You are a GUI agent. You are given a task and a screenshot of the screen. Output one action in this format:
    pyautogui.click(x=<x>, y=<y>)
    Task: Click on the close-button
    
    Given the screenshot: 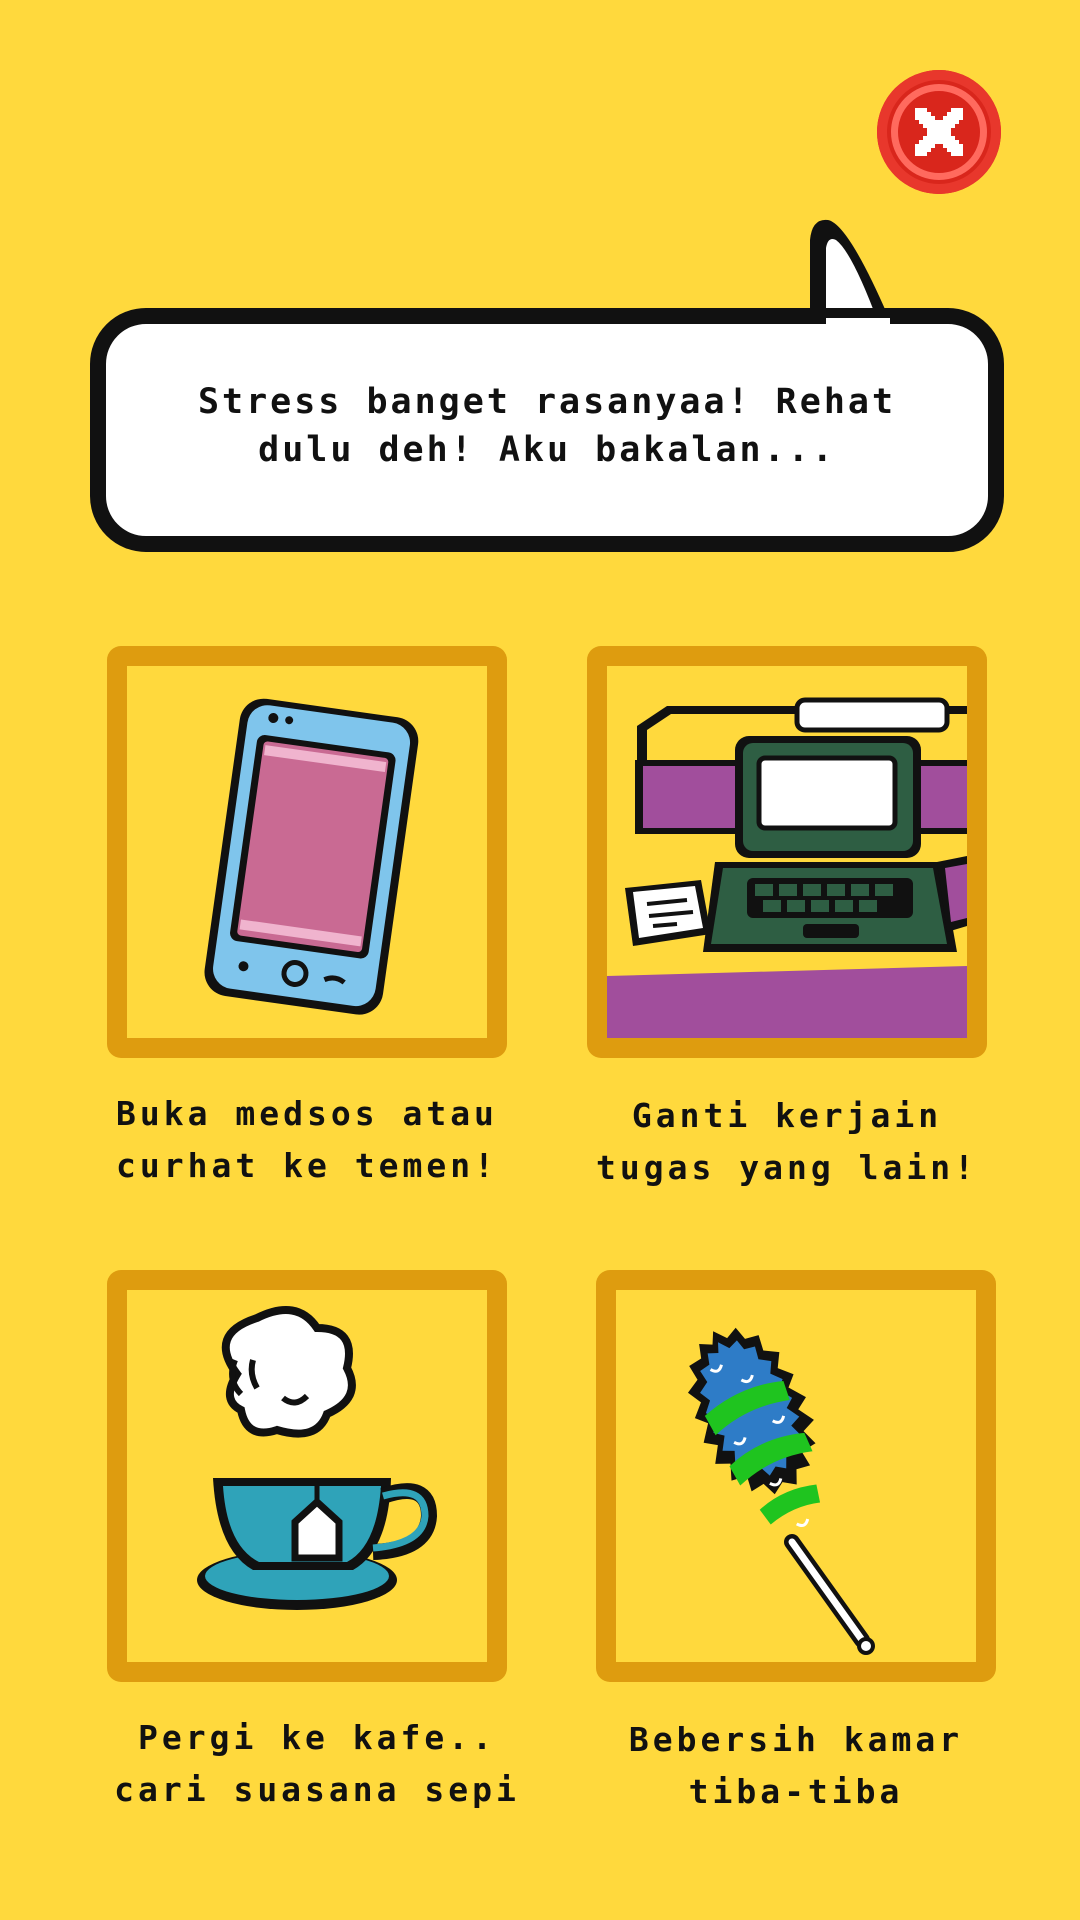 What is the action you would take?
    pyautogui.click(x=939, y=132)
    